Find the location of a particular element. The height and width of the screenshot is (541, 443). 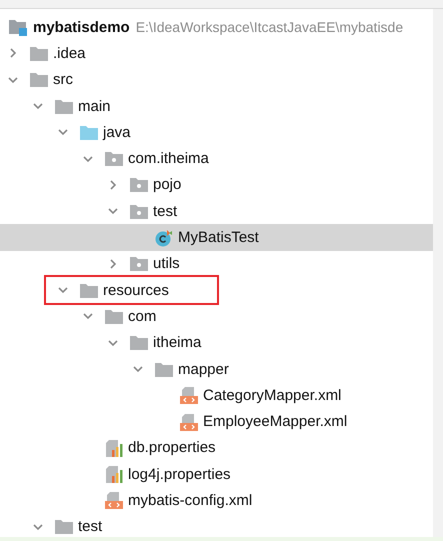

tree-item: utils is located at coordinates (216, 263).